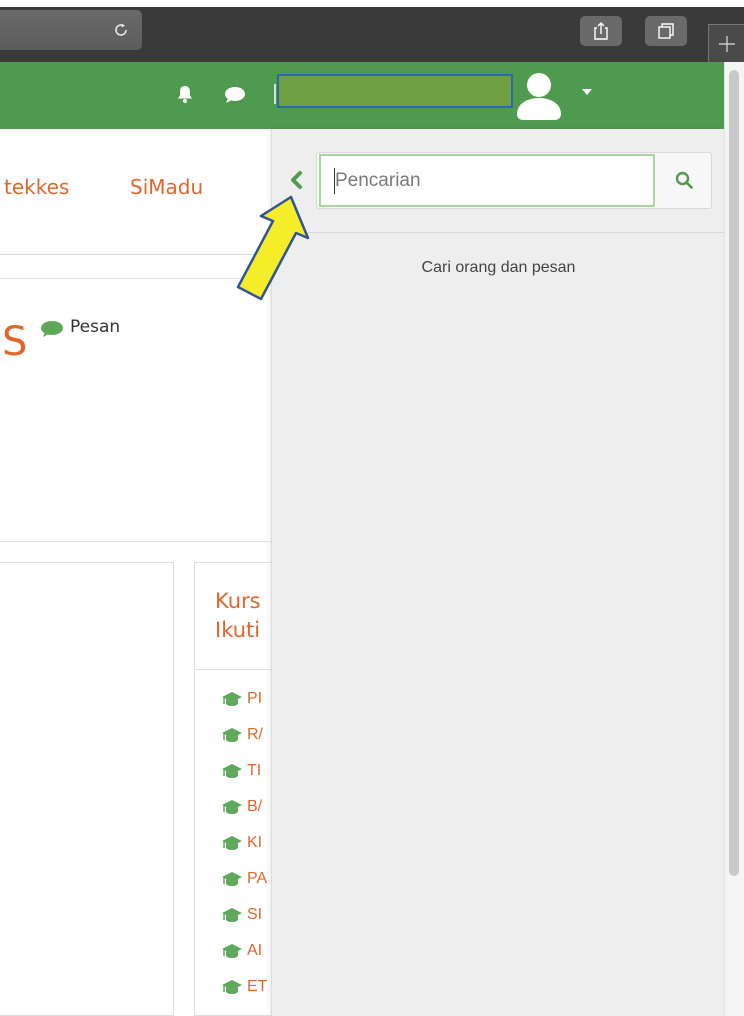 The width and height of the screenshot is (744, 1016). Describe the element at coordinates (372, 31) in the screenshot. I see `browser-toolbar` at that location.